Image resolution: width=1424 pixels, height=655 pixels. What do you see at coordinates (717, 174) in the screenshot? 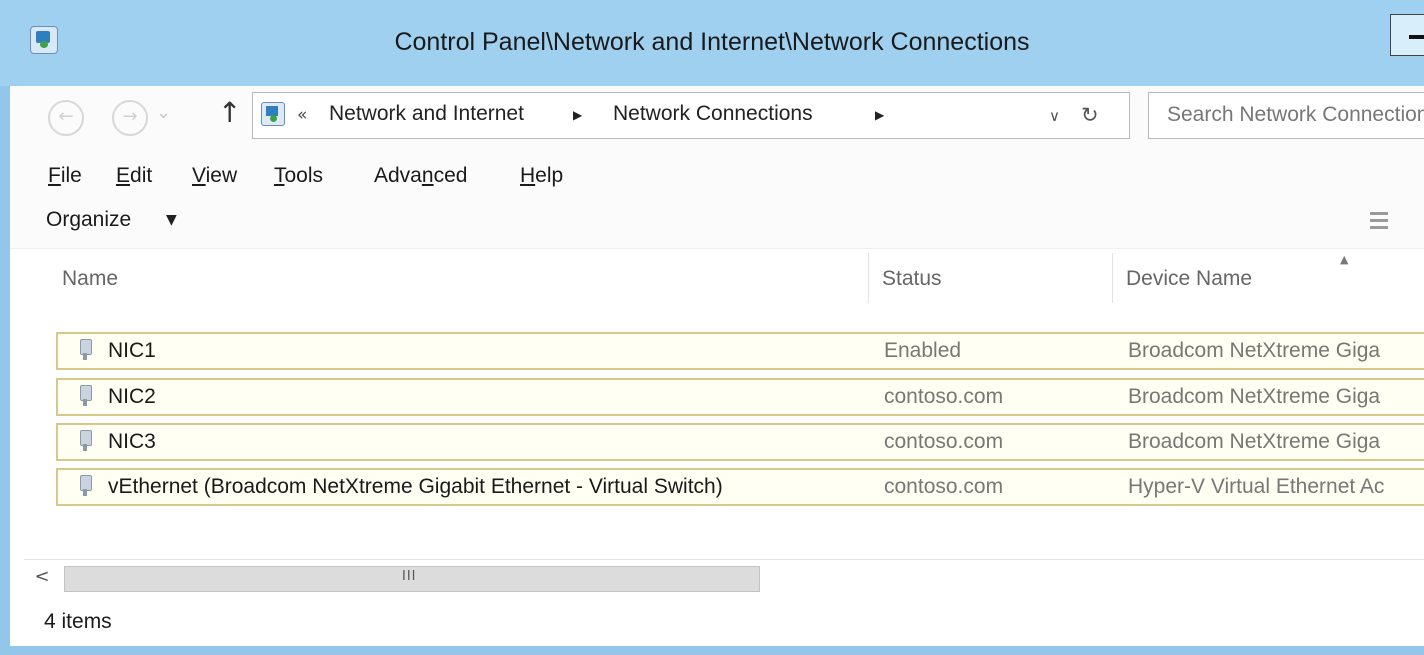
I see `menu-bar: File Edit View Tools Advanced Help` at bounding box center [717, 174].